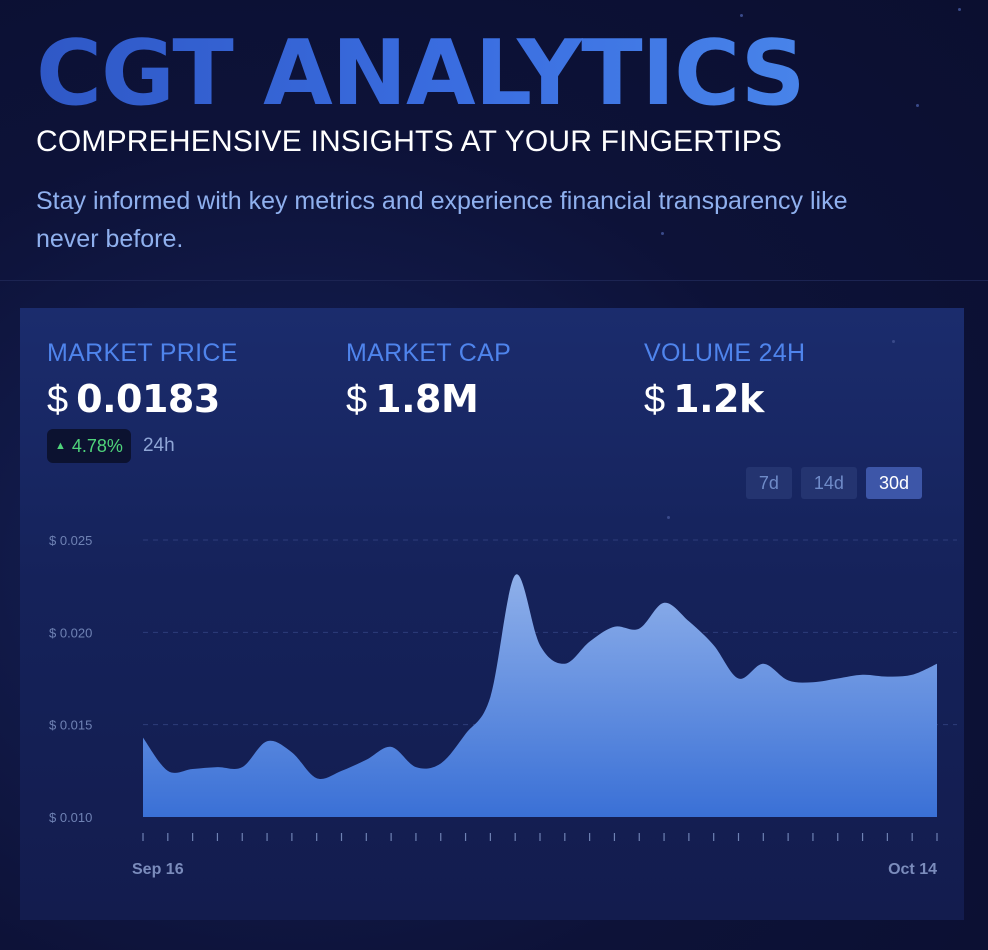  What do you see at coordinates (158, 869) in the screenshot?
I see `x-tick-label: Sep 16` at bounding box center [158, 869].